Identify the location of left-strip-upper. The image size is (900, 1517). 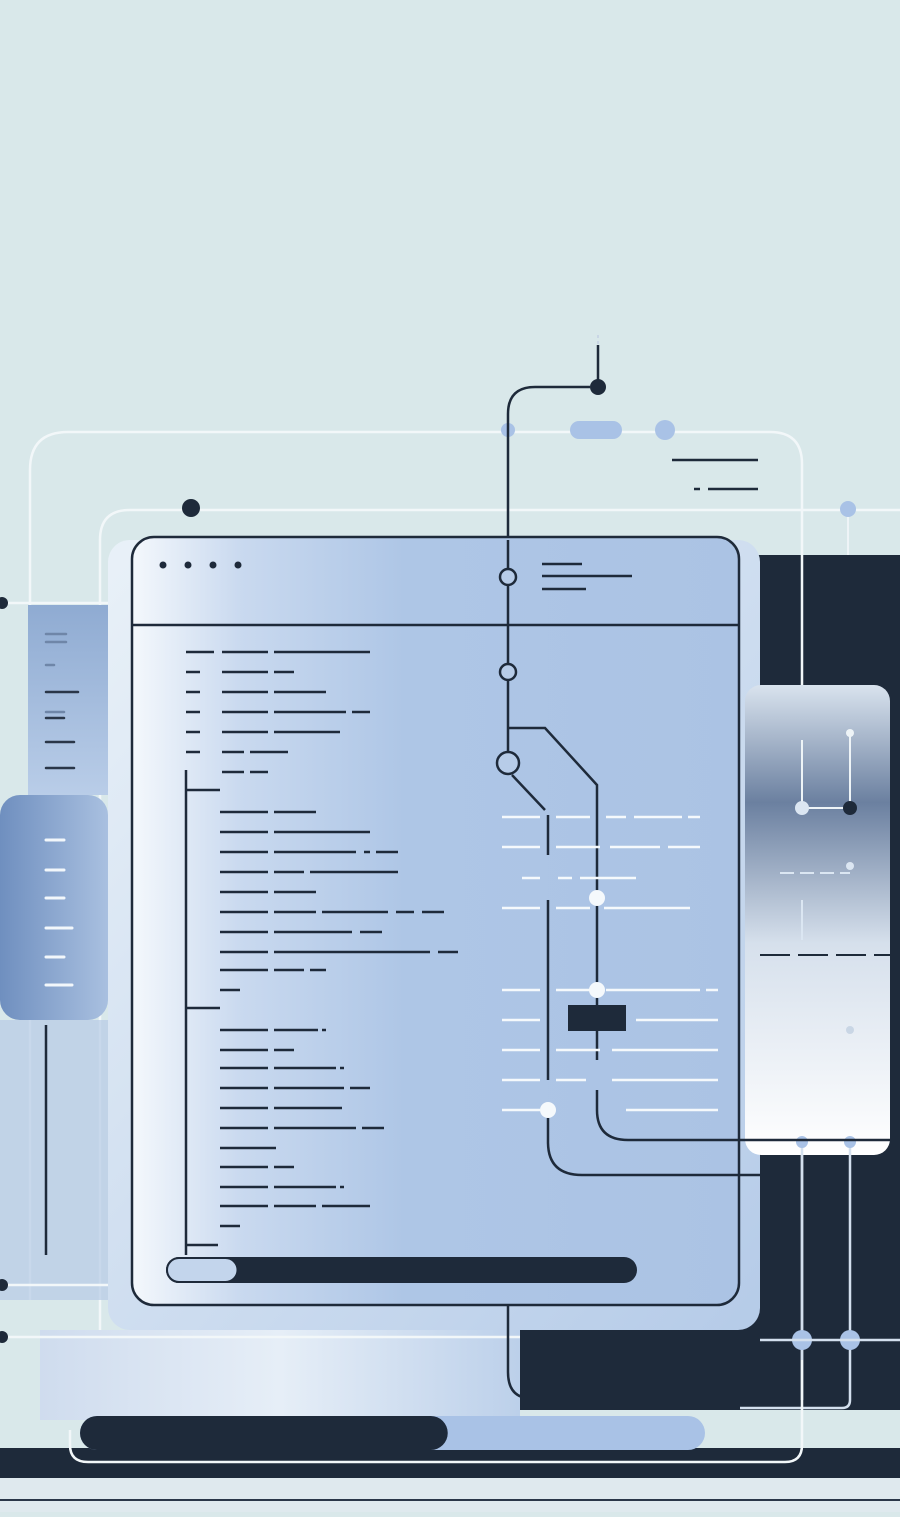
(68, 700).